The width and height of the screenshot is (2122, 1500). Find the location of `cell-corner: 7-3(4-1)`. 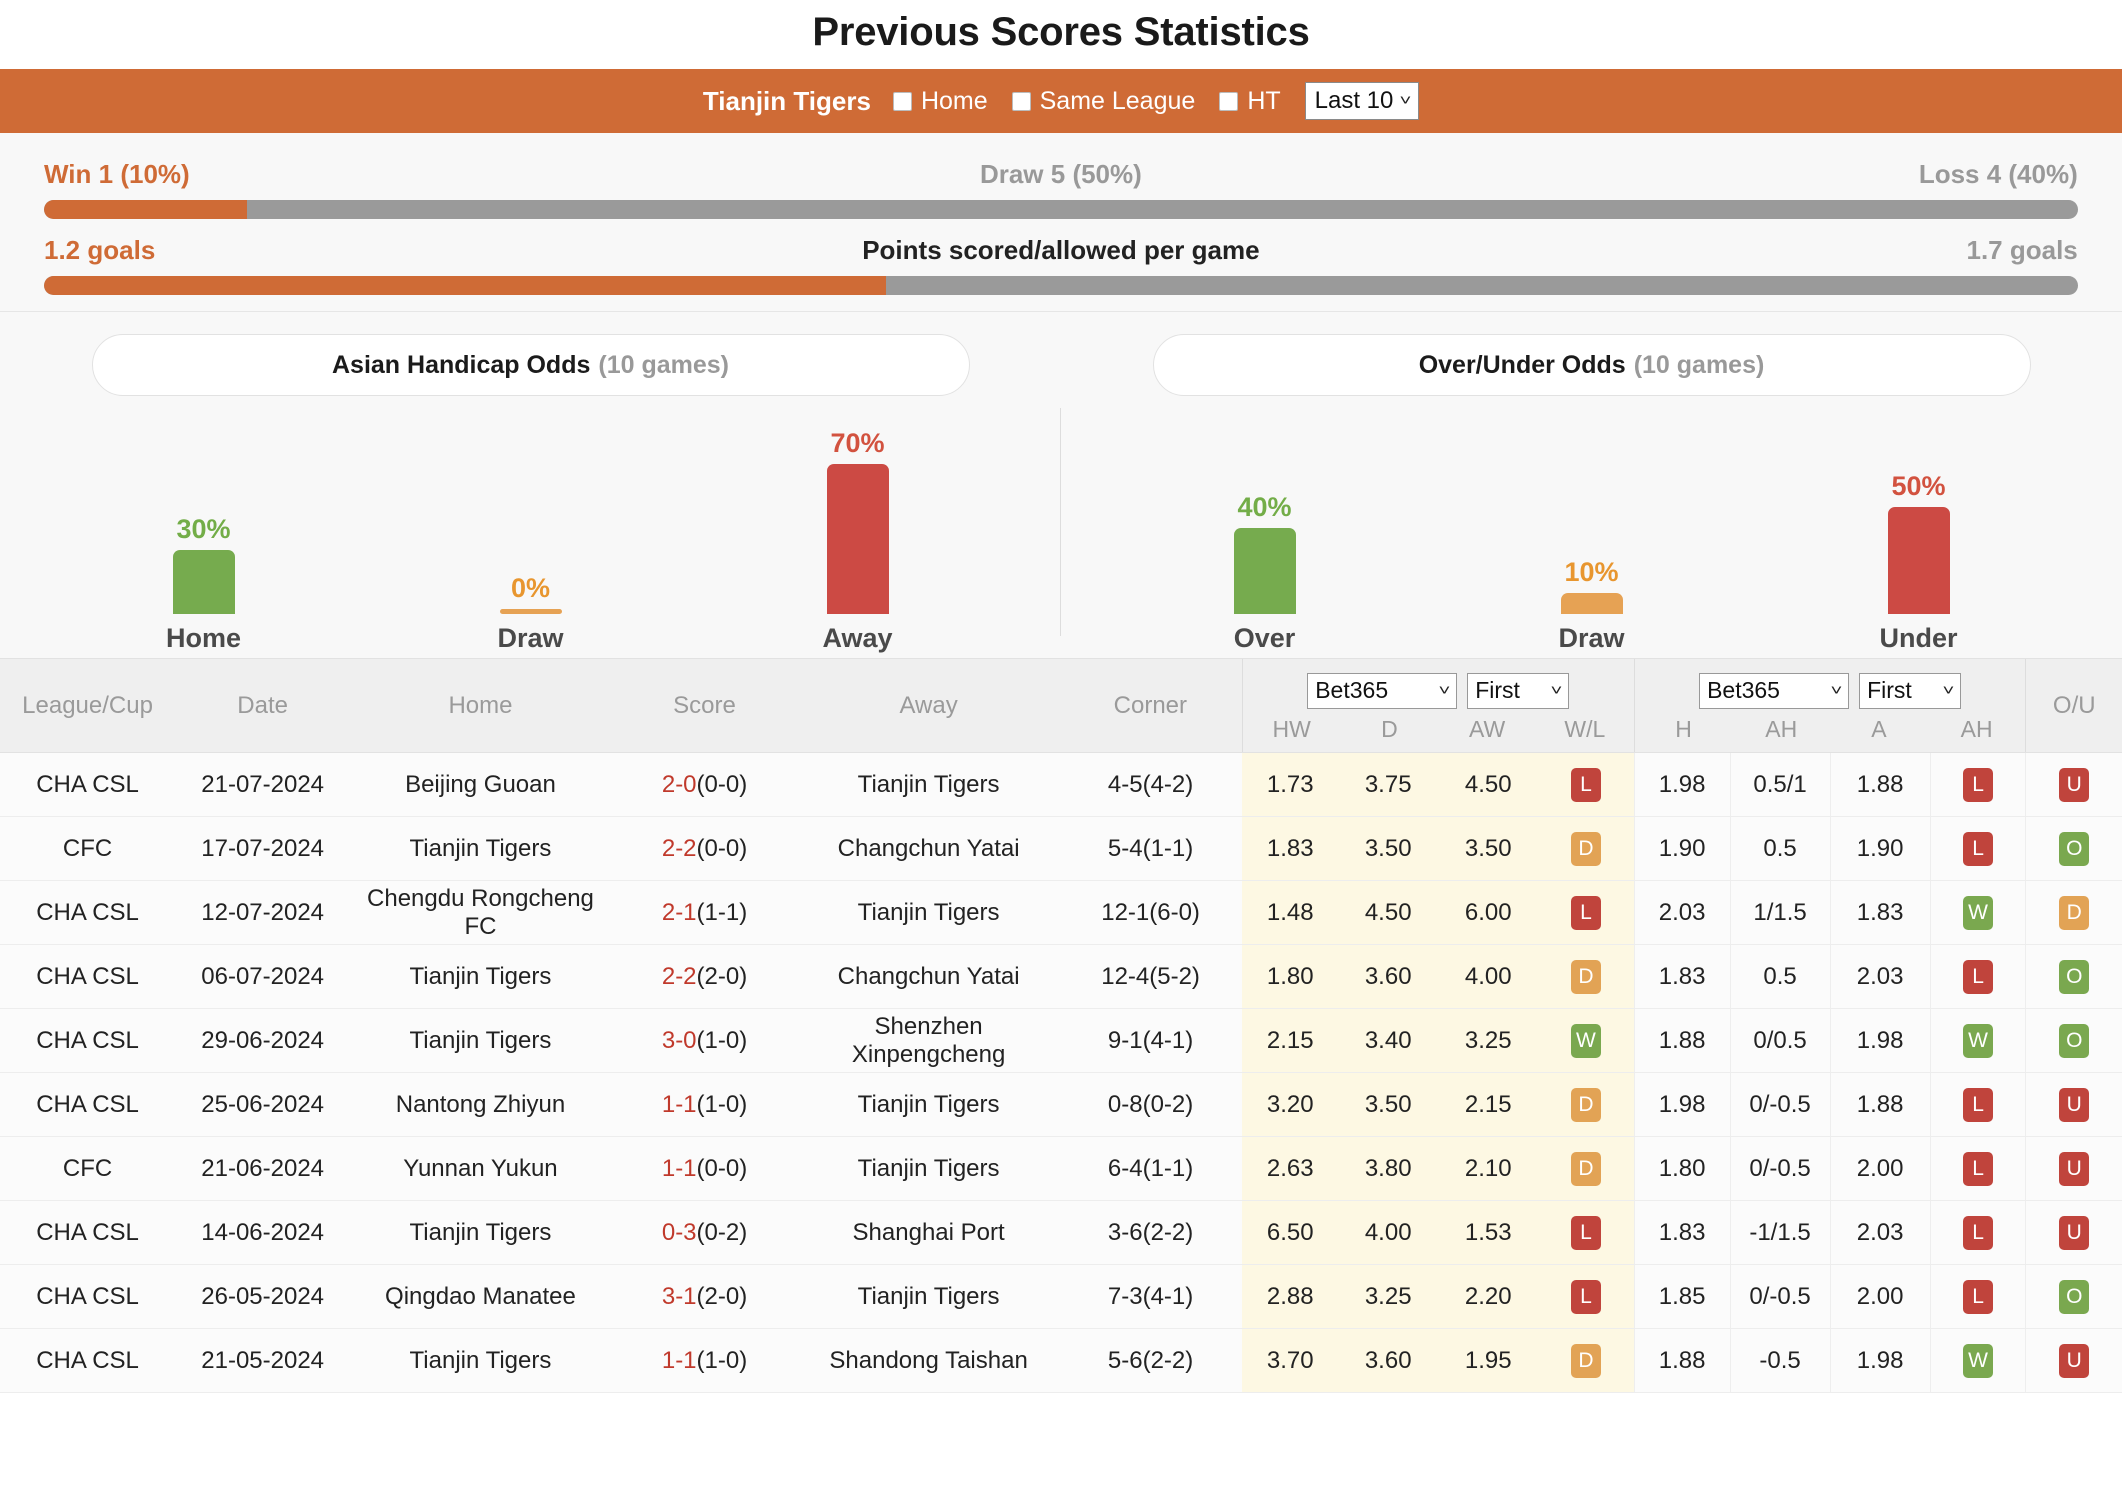

cell-corner: 7-3(4-1) is located at coordinates (1150, 1296).